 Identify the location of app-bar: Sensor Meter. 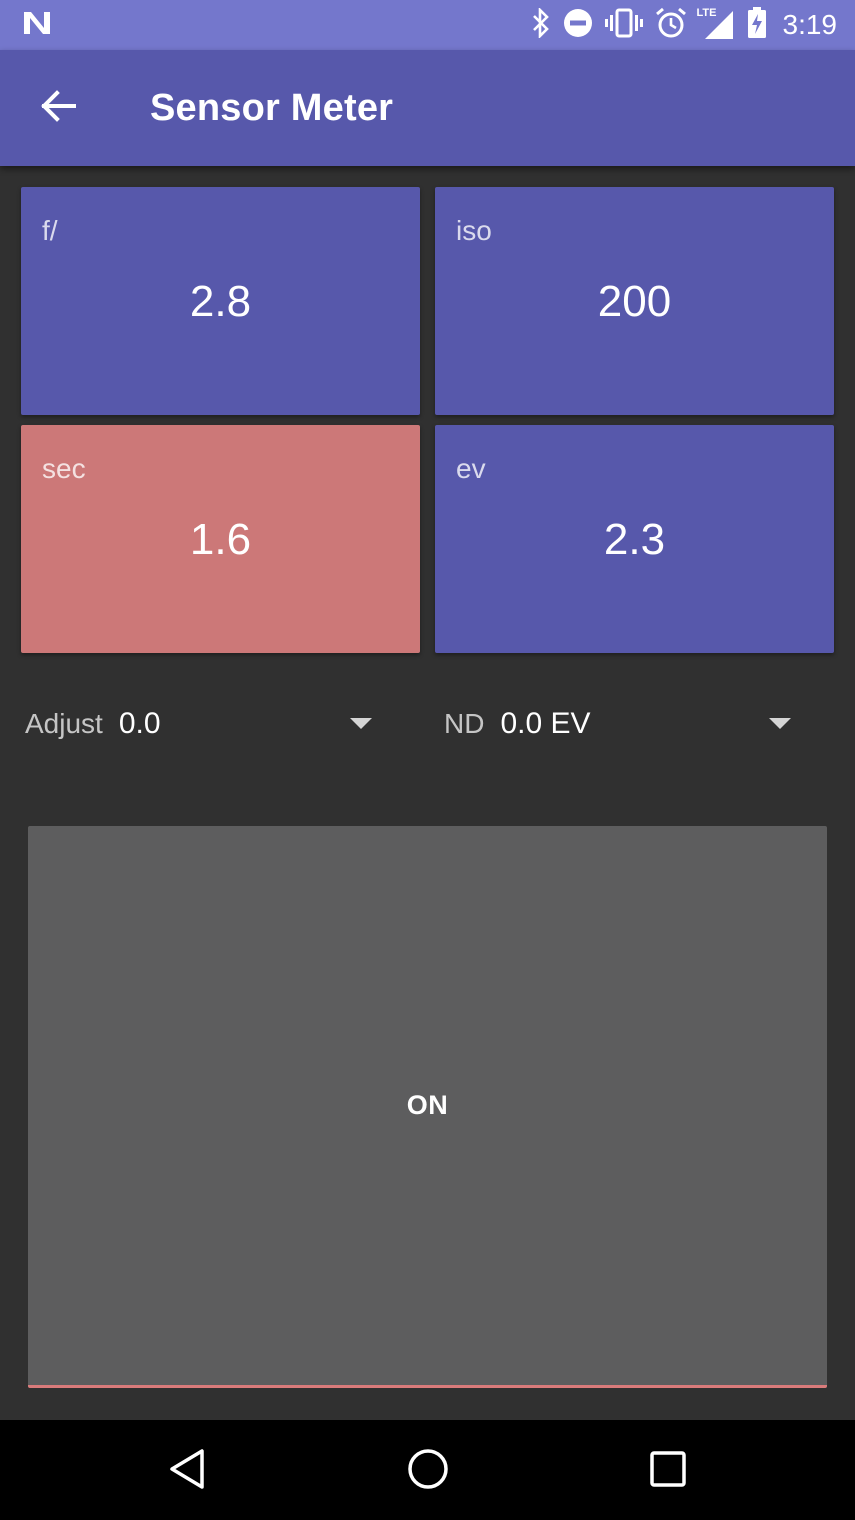
(427, 108).